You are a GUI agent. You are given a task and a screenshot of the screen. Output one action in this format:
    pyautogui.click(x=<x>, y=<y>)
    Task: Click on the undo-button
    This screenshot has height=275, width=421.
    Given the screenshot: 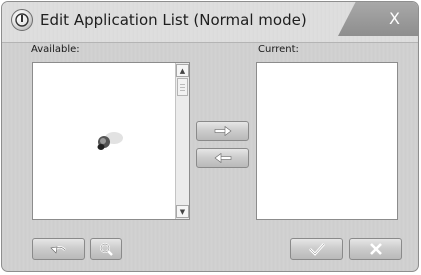 What is the action you would take?
    pyautogui.click(x=58, y=249)
    